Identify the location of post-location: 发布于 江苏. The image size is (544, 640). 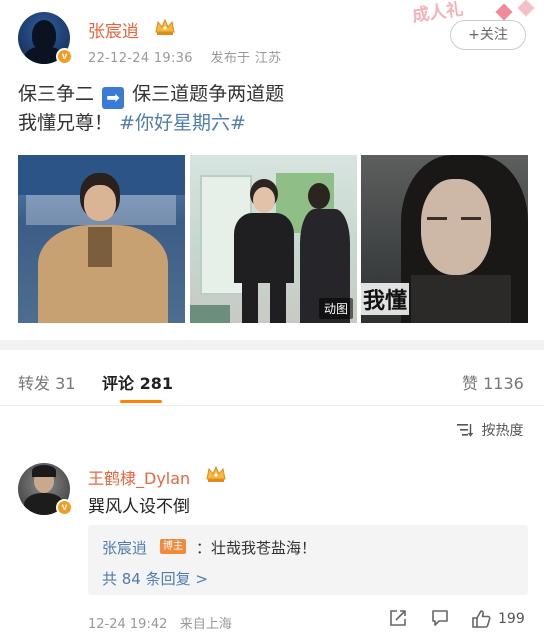
(246, 58).